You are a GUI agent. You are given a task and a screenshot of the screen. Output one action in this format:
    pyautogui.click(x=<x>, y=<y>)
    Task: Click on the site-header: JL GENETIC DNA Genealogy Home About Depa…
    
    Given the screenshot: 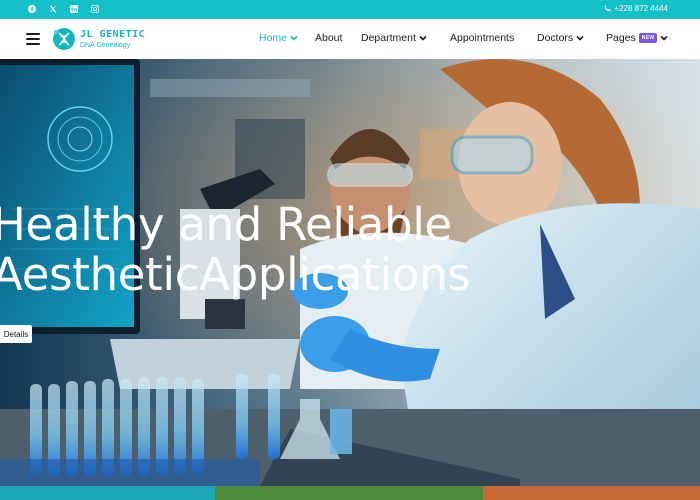 What is the action you would take?
    pyautogui.click(x=350, y=39)
    